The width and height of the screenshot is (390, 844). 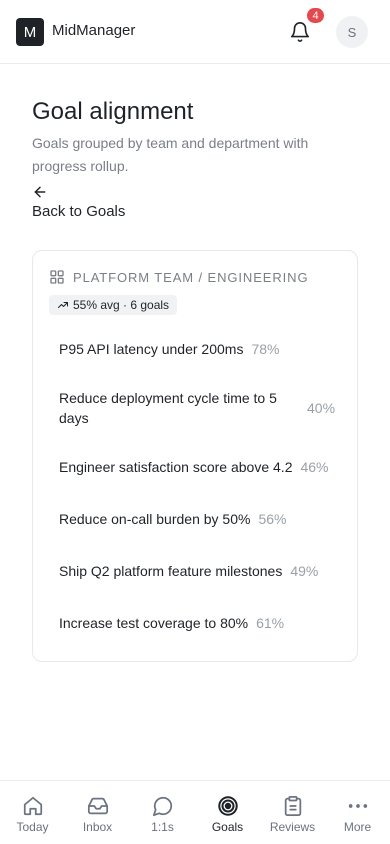 I want to click on bell-icon, so click(x=300, y=32).